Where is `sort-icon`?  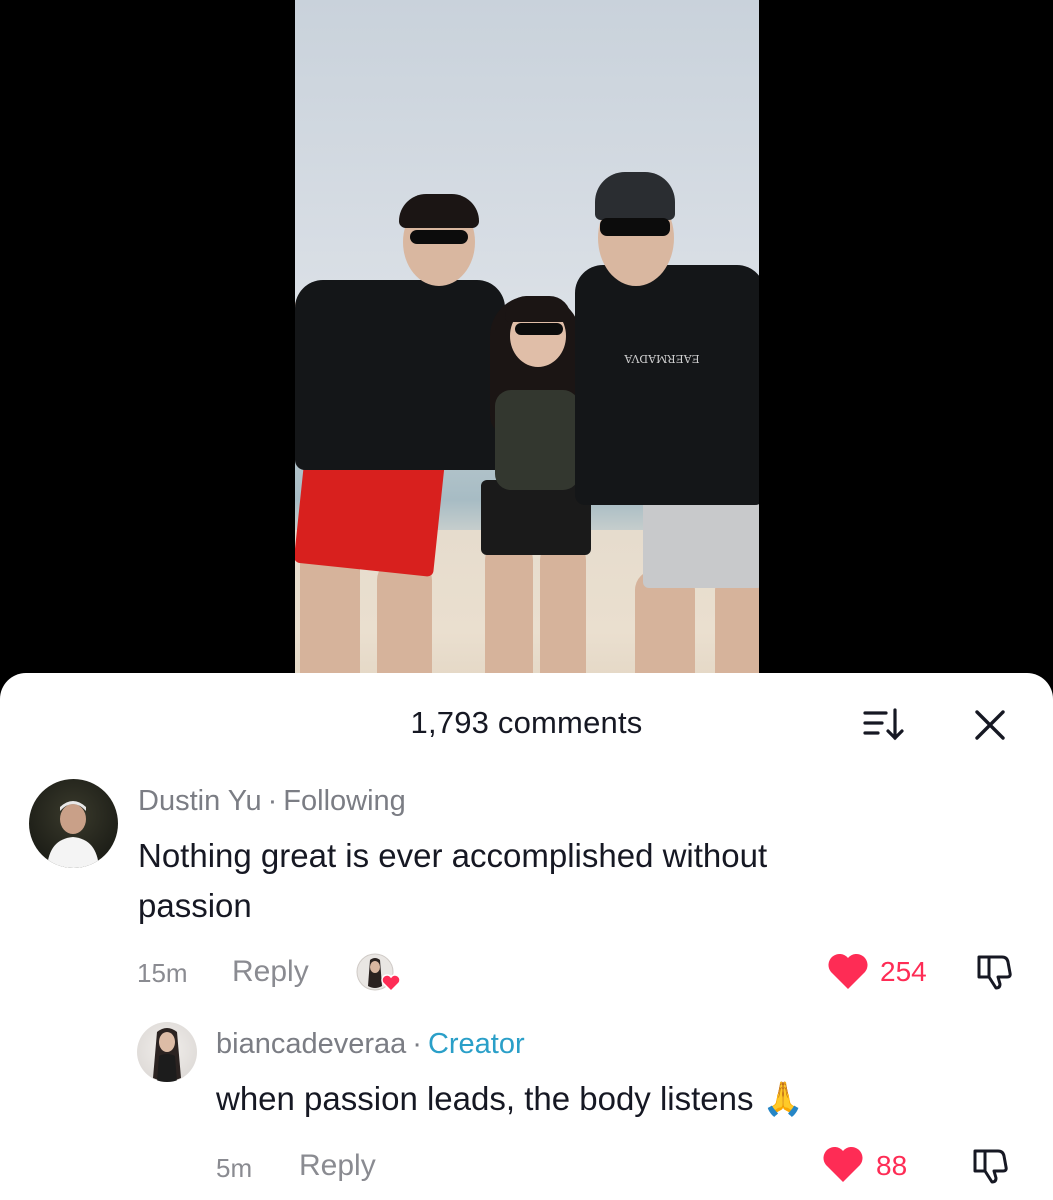 sort-icon is located at coordinates (883, 725).